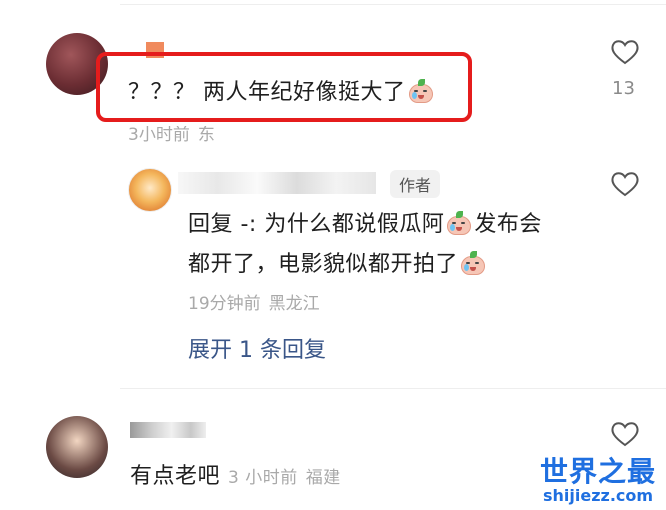 Image resolution: width=666 pixels, height=510 pixels. Describe the element at coordinates (415, 184) in the screenshot. I see `author-badge: 作者` at that location.